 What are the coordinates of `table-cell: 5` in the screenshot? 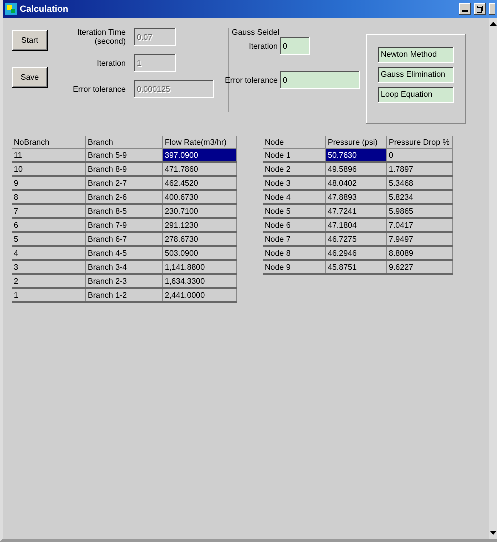 It's located at (49, 239).